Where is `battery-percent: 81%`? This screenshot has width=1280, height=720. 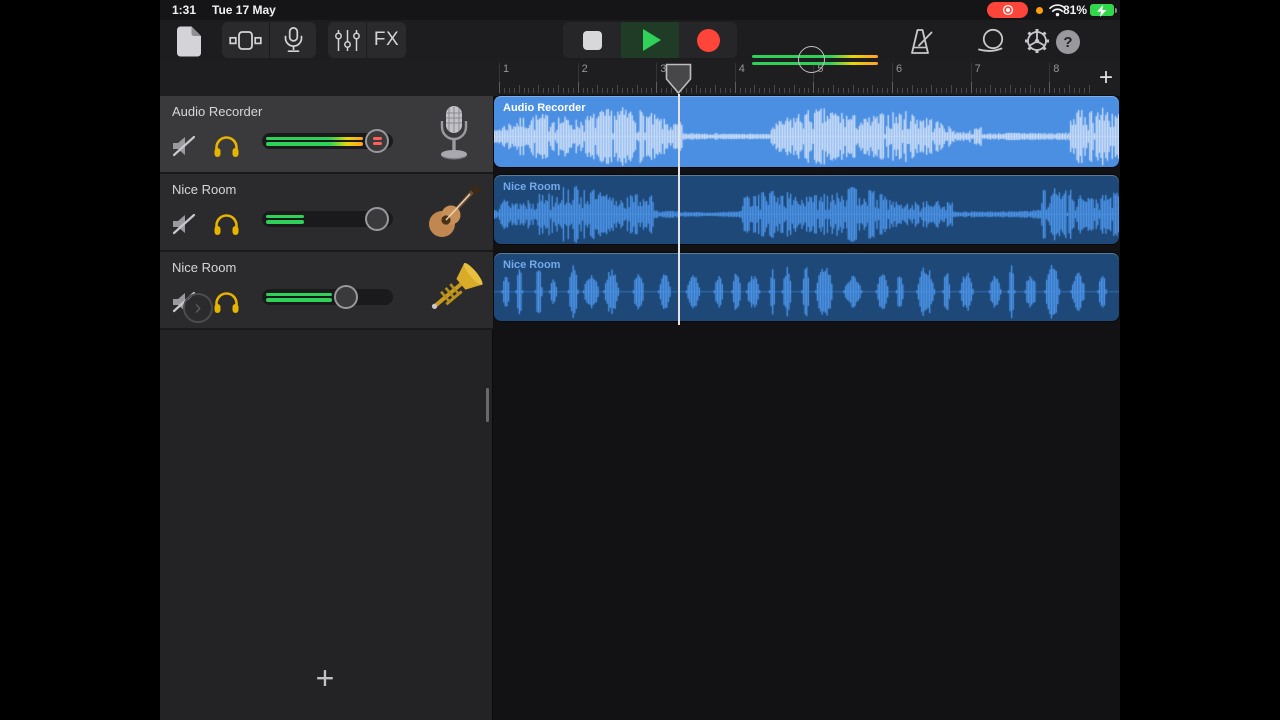 battery-percent: 81% is located at coordinates (1075, 10).